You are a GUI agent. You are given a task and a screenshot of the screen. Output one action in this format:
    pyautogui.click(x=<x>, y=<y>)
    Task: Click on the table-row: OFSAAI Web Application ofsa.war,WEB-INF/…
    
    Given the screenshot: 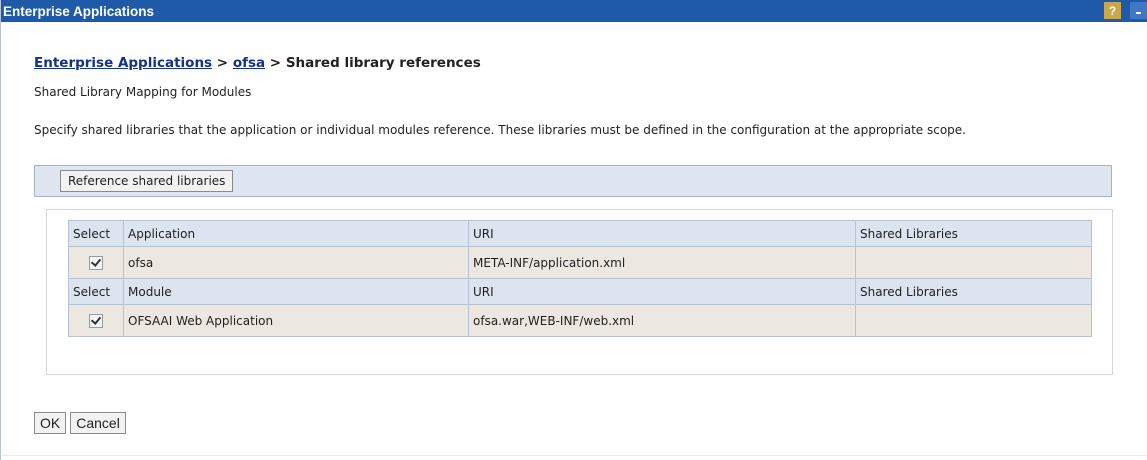 What is the action you would take?
    pyautogui.click(x=580, y=320)
    